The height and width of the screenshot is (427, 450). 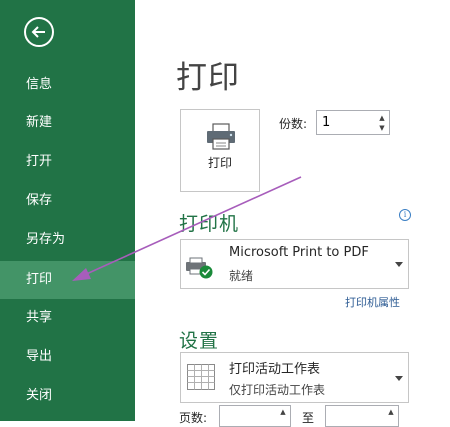 What do you see at coordinates (193, 418) in the screenshot?
I see `pages-label: 页数:` at bounding box center [193, 418].